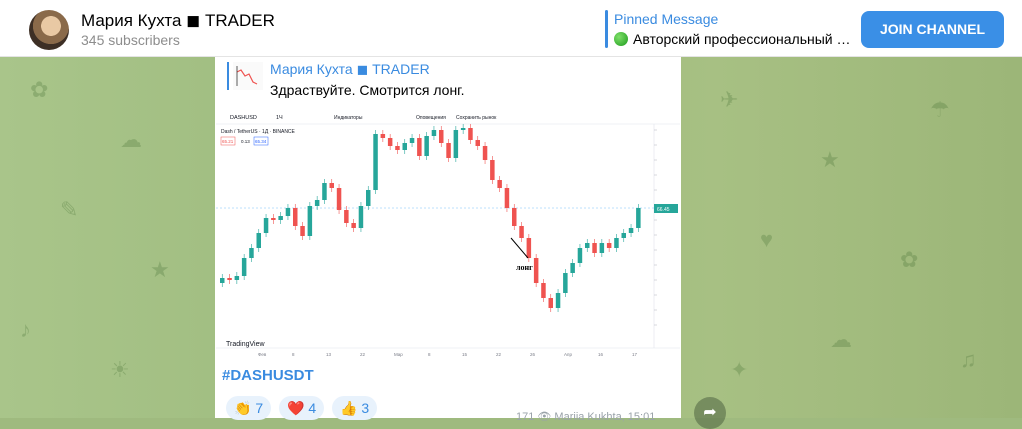  I want to click on doodle-icon: ☂, so click(940, 109).